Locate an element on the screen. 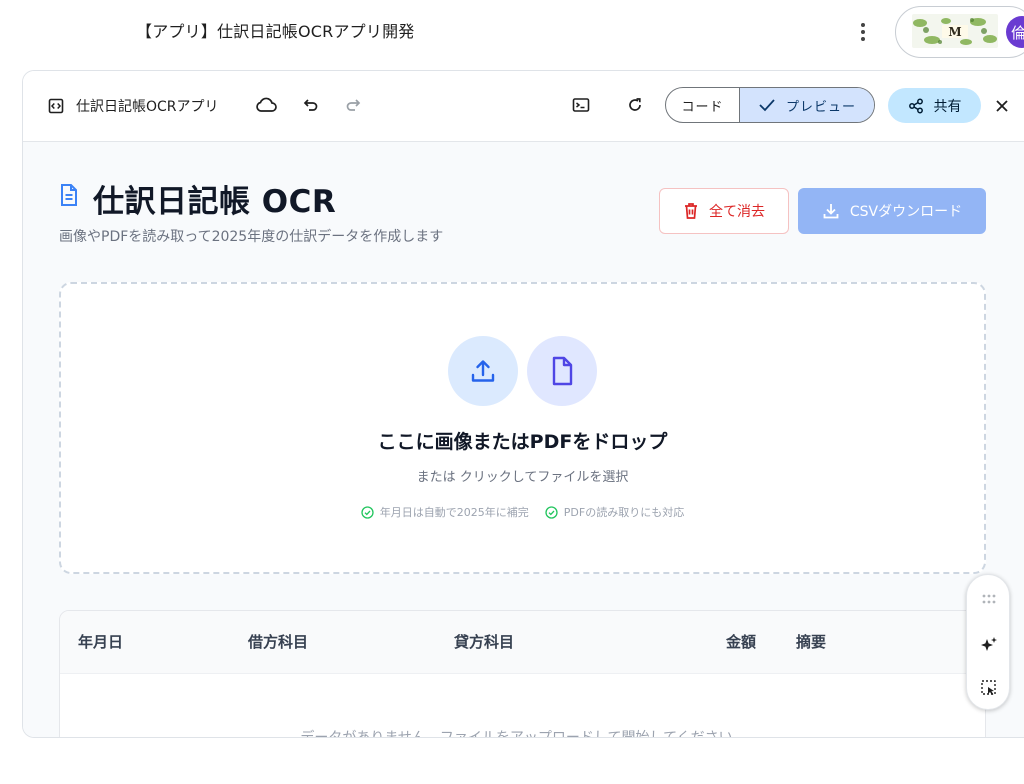 This screenshot has height=784, width=1024. dropzone-note: PDFの読み取りにも対応 is located at coordinates (614, 512).